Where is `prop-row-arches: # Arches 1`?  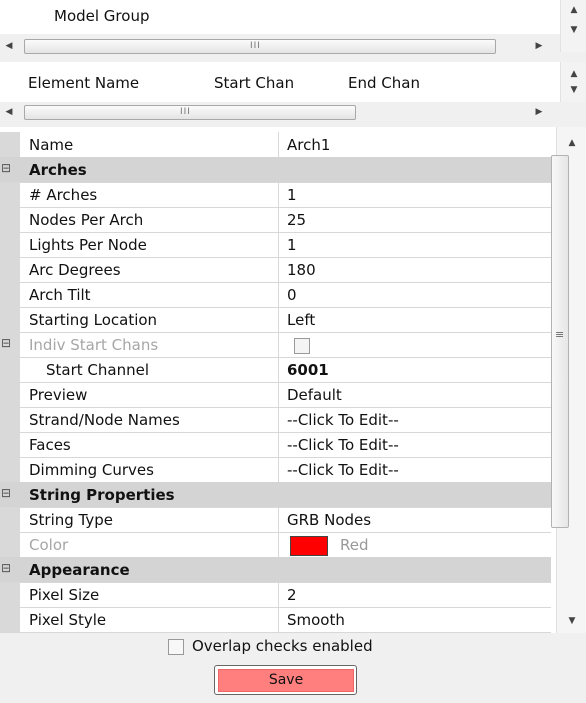 prop-row-arches: # Arches 1 is located at coordinates (275, 195).